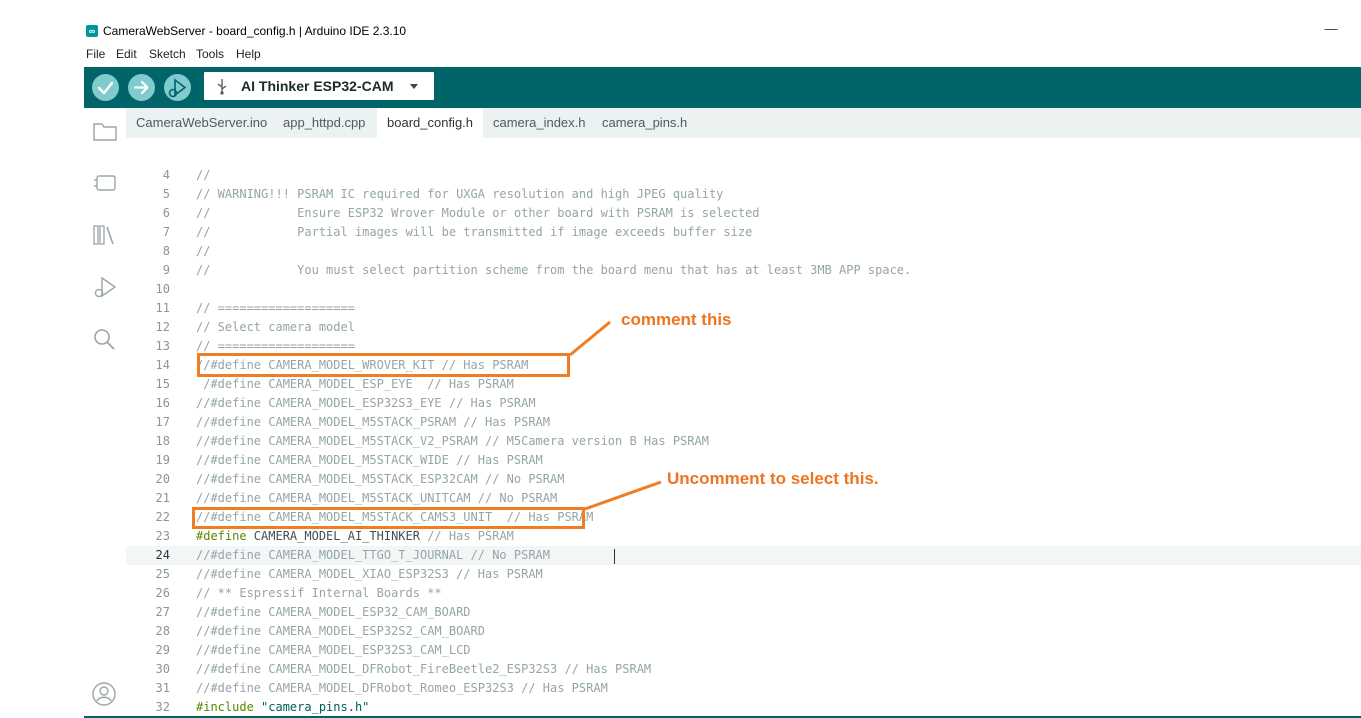 The height and width of the screenshot is (718, 1361). I want to click on annotation-label-comment: comment this, so click(676, 319).